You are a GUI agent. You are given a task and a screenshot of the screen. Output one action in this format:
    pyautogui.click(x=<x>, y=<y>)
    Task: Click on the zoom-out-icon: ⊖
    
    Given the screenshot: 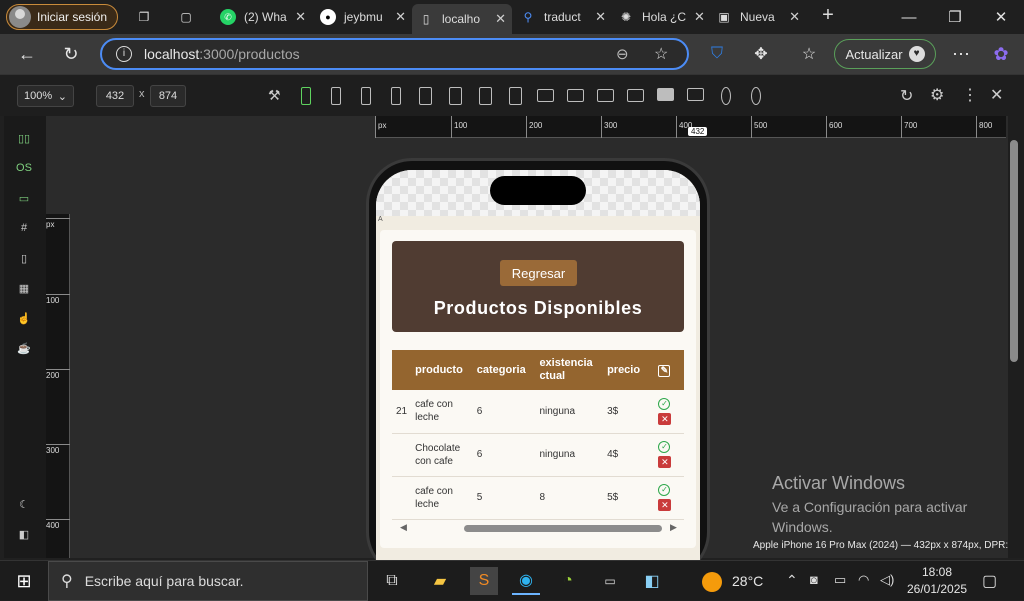 What is the action you would take?
    pyautogui.click(x=622, y=54)
    